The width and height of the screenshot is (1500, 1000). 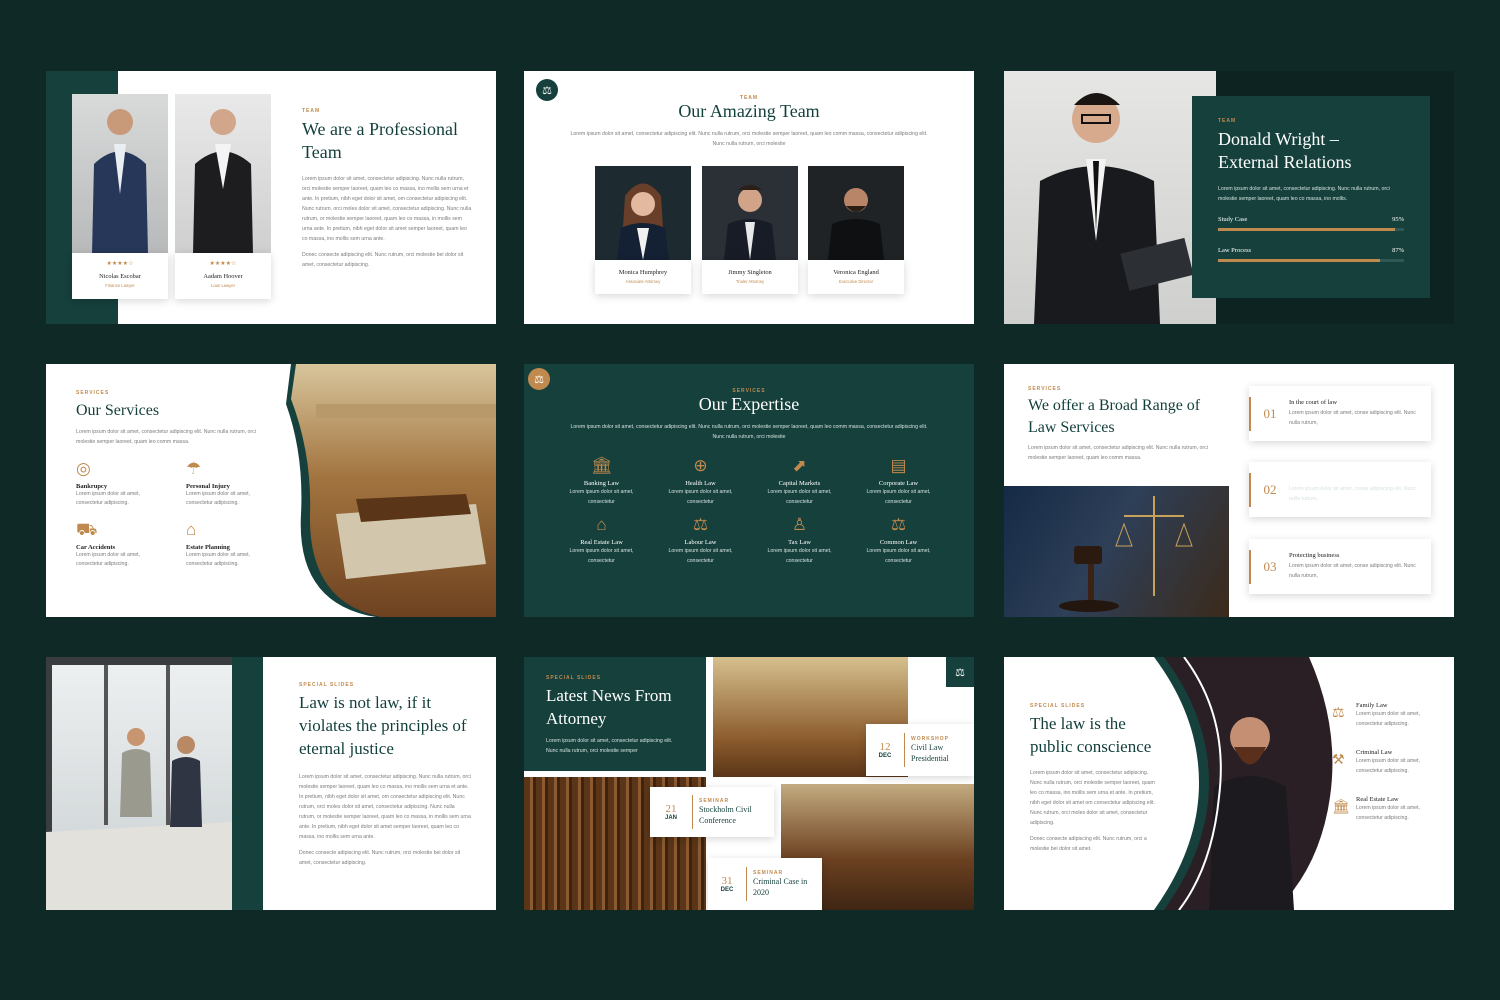 I want to click on skill-value: 95%, so click(x=1398, y=219).